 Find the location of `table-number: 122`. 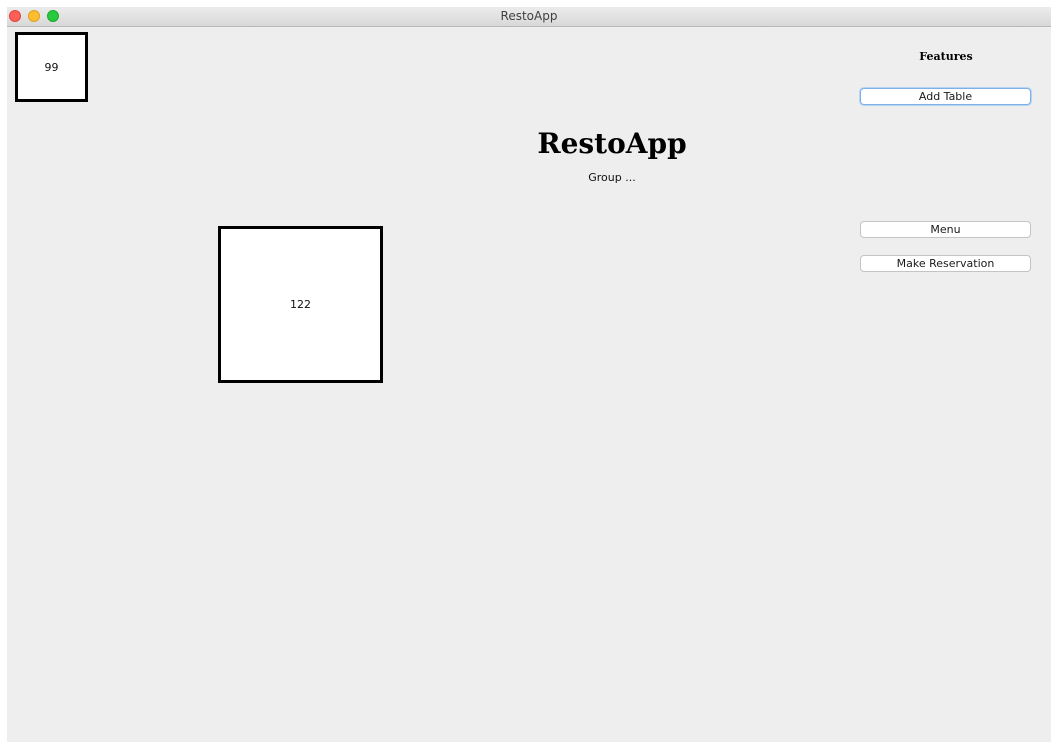

table-number: 122 is located at coordinates (300, 304).